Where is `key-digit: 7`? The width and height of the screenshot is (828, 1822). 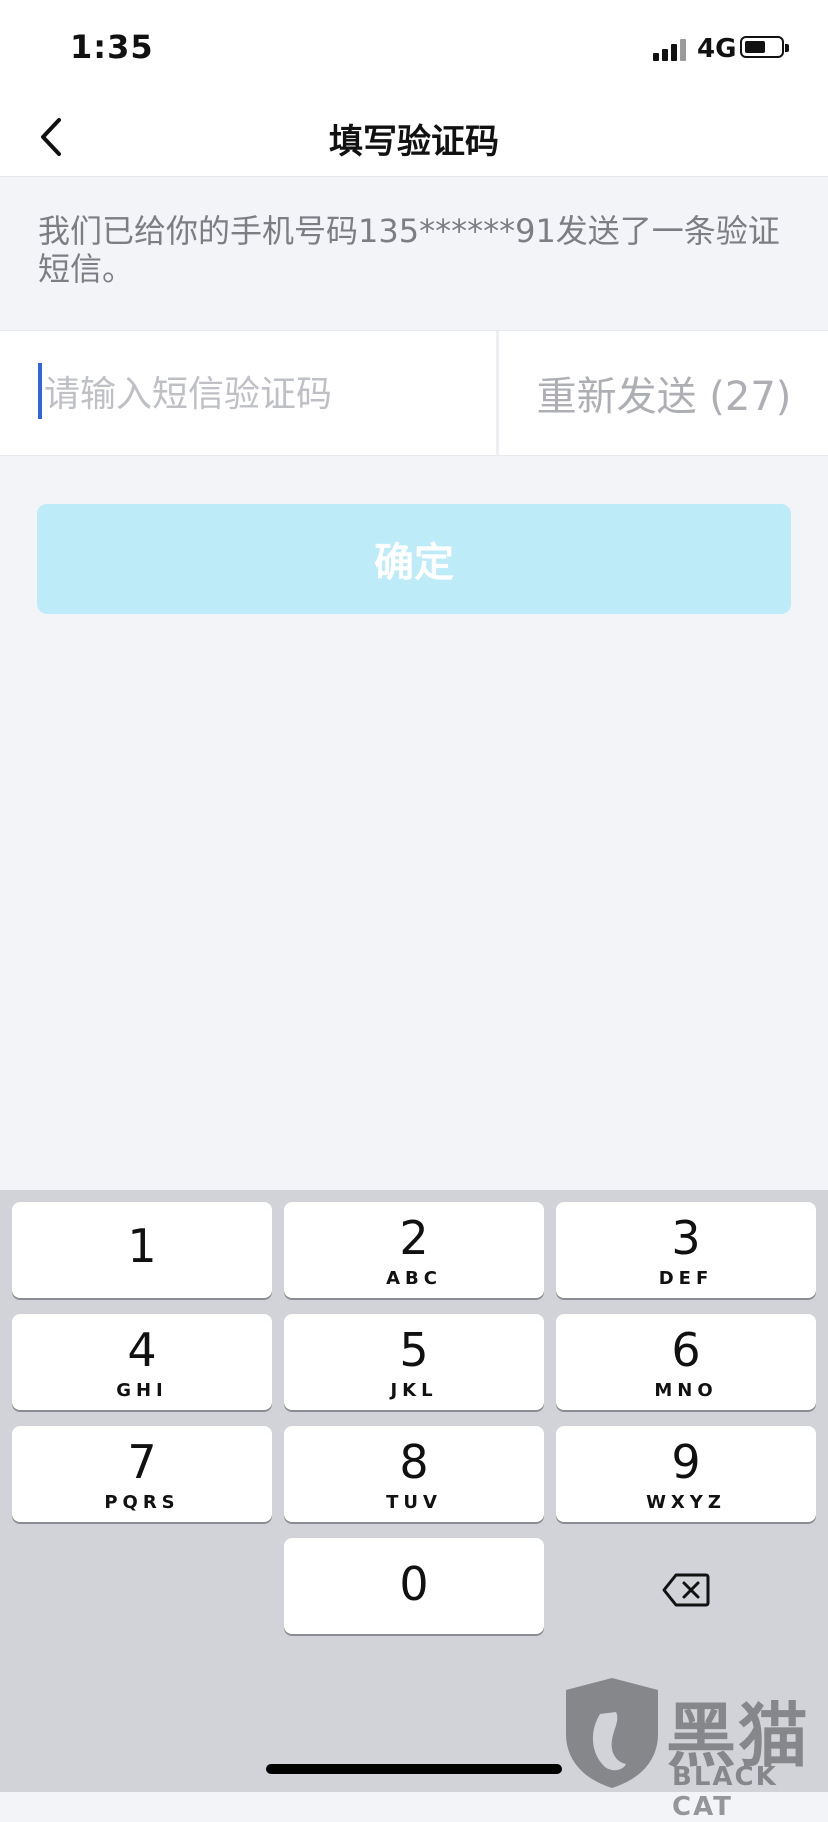
key-digit: 7 is located at coordinates (142, 1462).